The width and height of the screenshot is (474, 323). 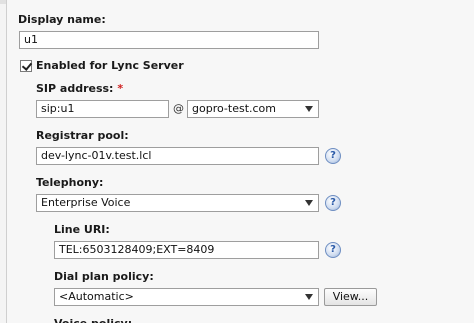 What do you see at coordinates (178, 108) in the screenshot?
I see `at-sign: @` at bounding box center [178, 108].